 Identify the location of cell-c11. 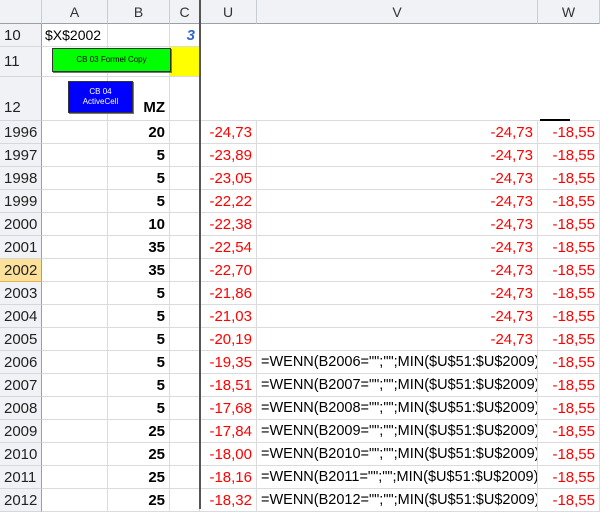
(185, 62).